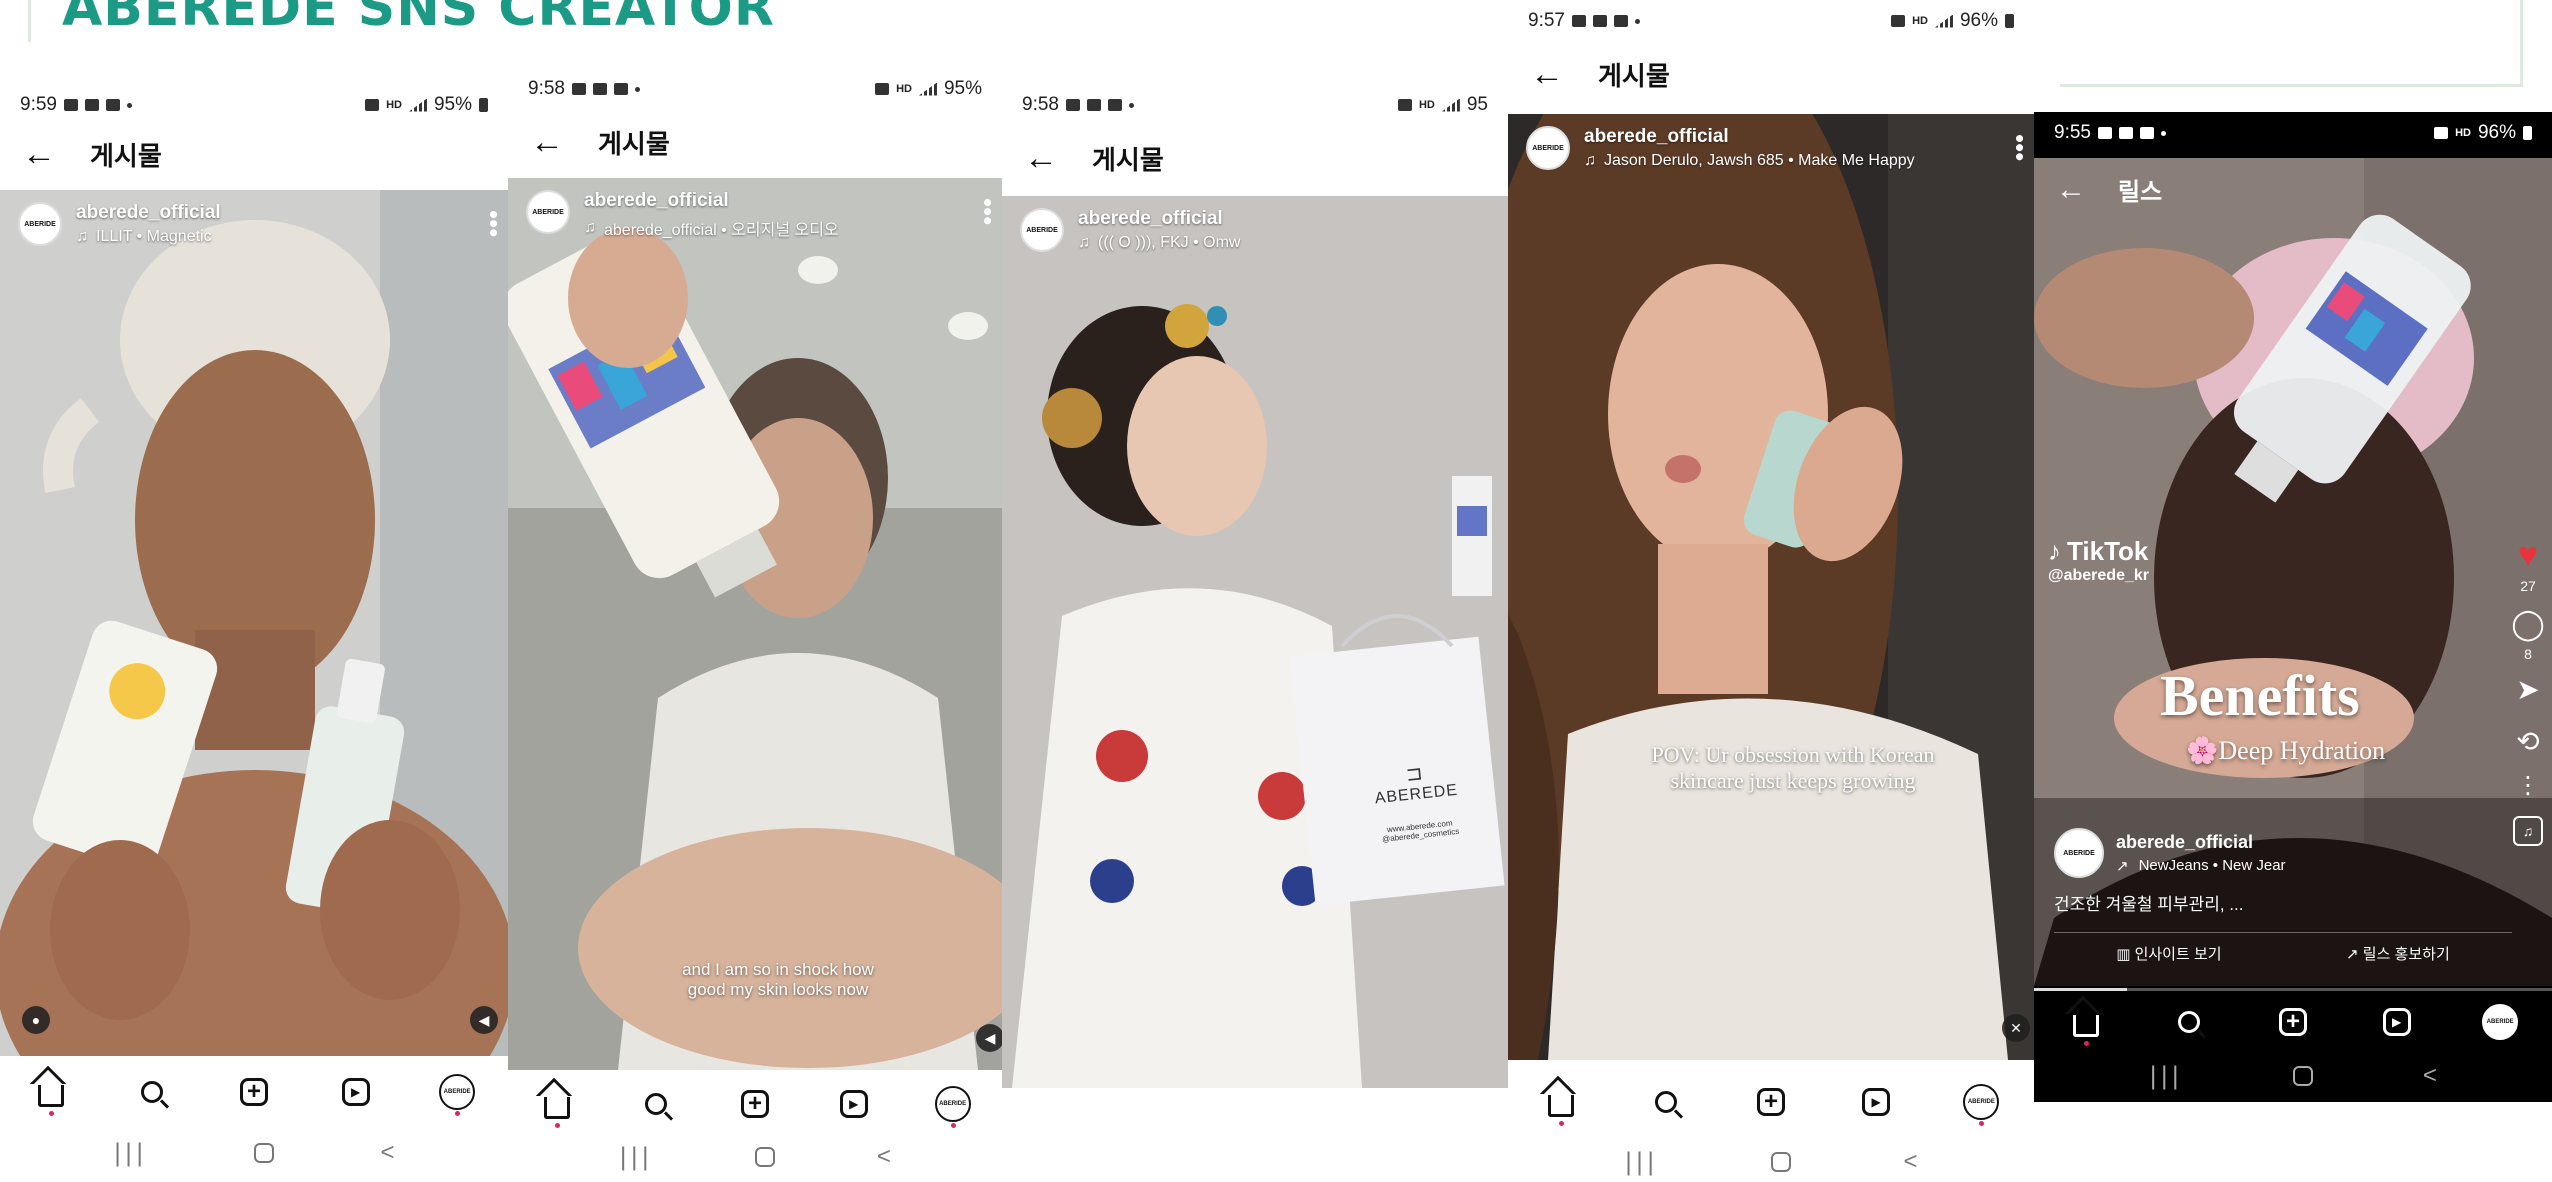  What do you see at coordinates (2528, 625) in the screenshot?
I see `comment-icon: ◯` at bounding box center [2528, 625].